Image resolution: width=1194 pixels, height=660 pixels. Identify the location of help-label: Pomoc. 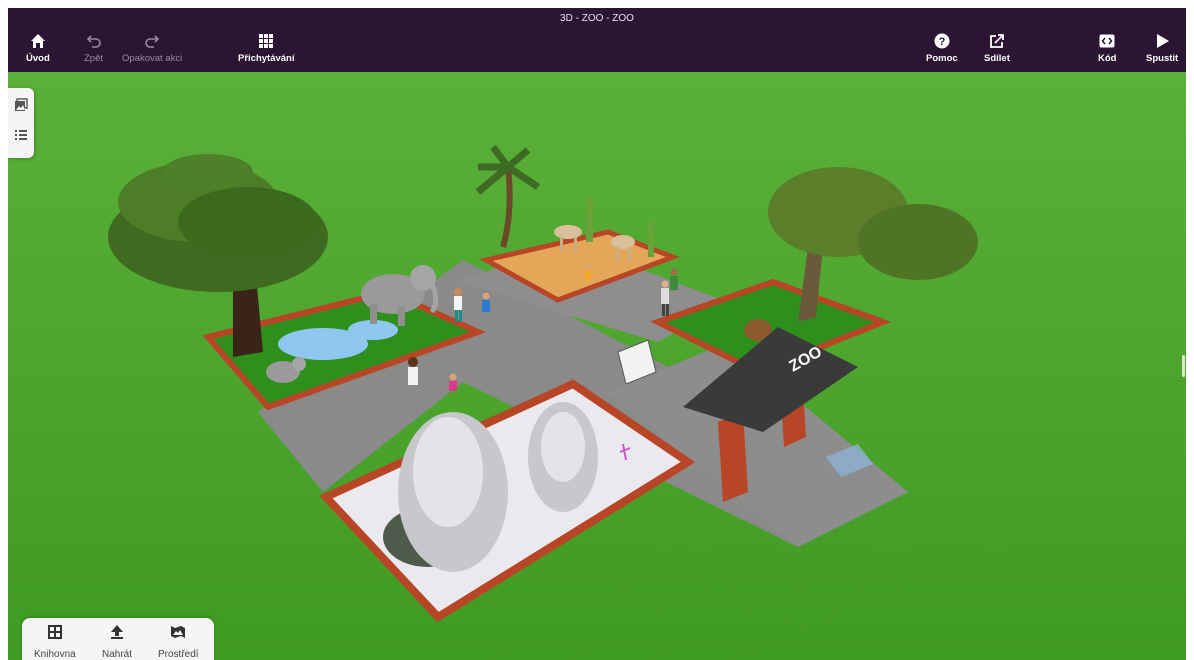
(942, 58).